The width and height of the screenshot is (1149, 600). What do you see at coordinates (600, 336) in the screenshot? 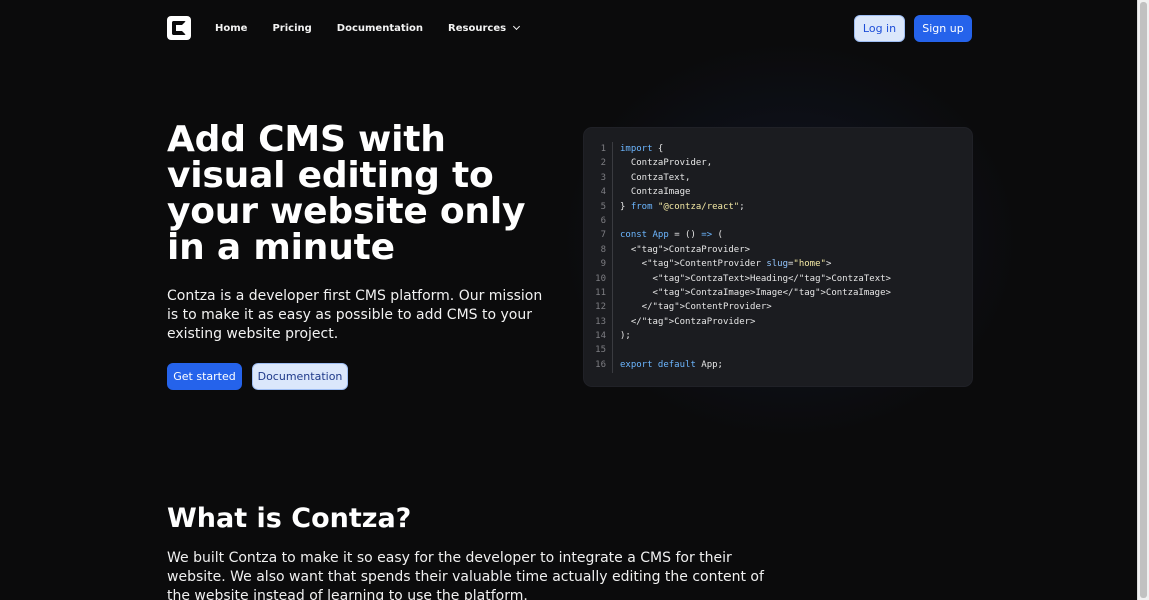
I see `code-line-number: 14` at bounding box center [600, 336].